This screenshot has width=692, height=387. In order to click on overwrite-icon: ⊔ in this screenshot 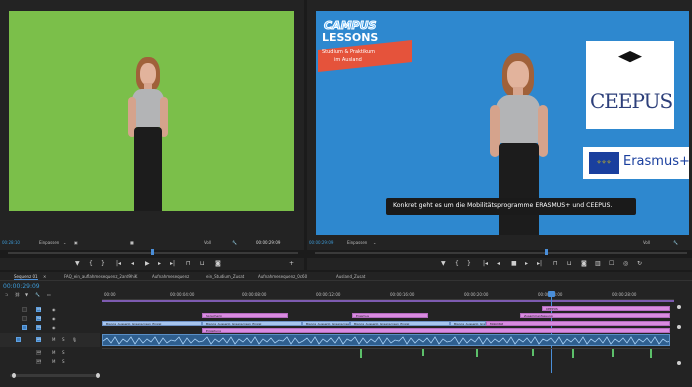, I will do `click(202, 264)`.